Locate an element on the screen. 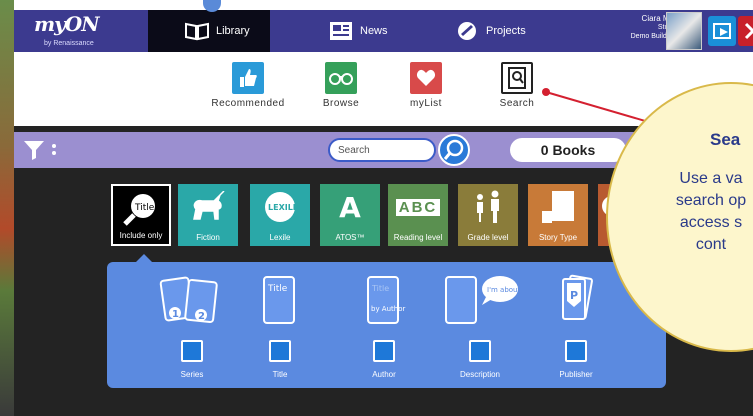  callout-line-3: access s is located at coordinates (711, 222).